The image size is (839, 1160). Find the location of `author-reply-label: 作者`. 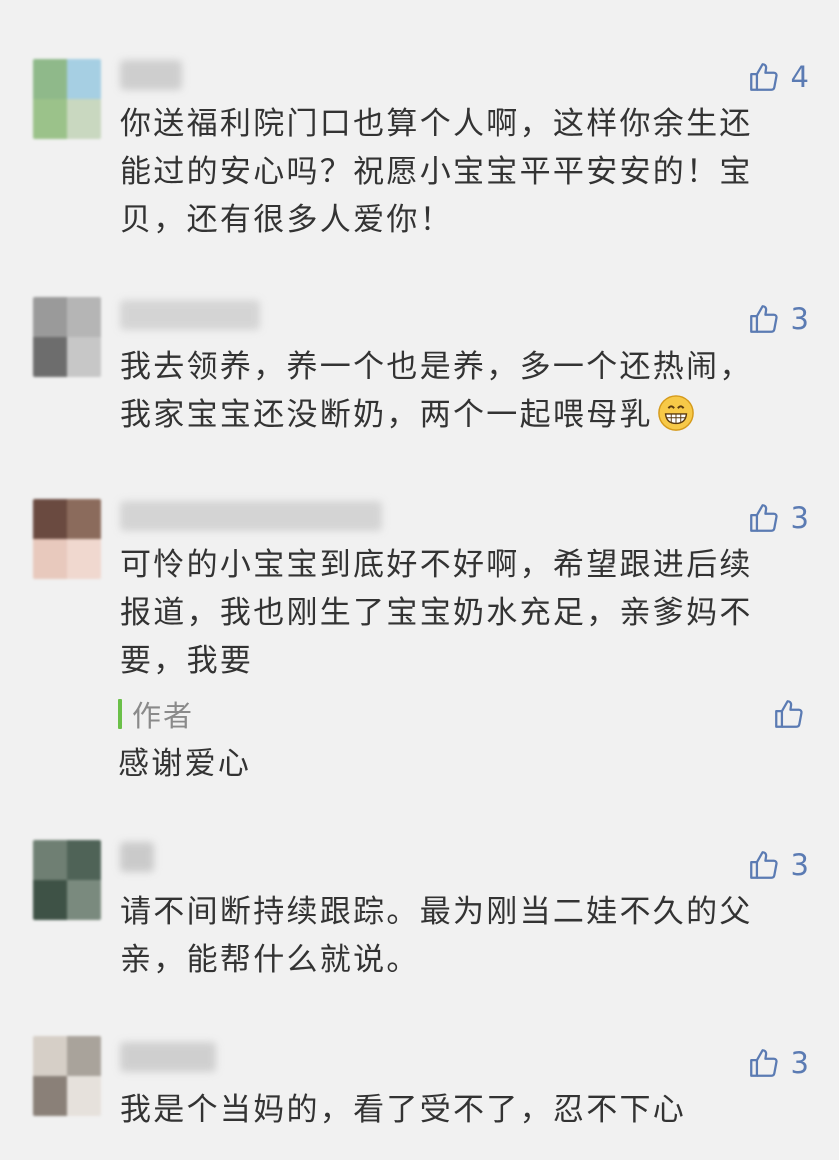

author-reply-label: 作者 is located at coordinates (156, 715).